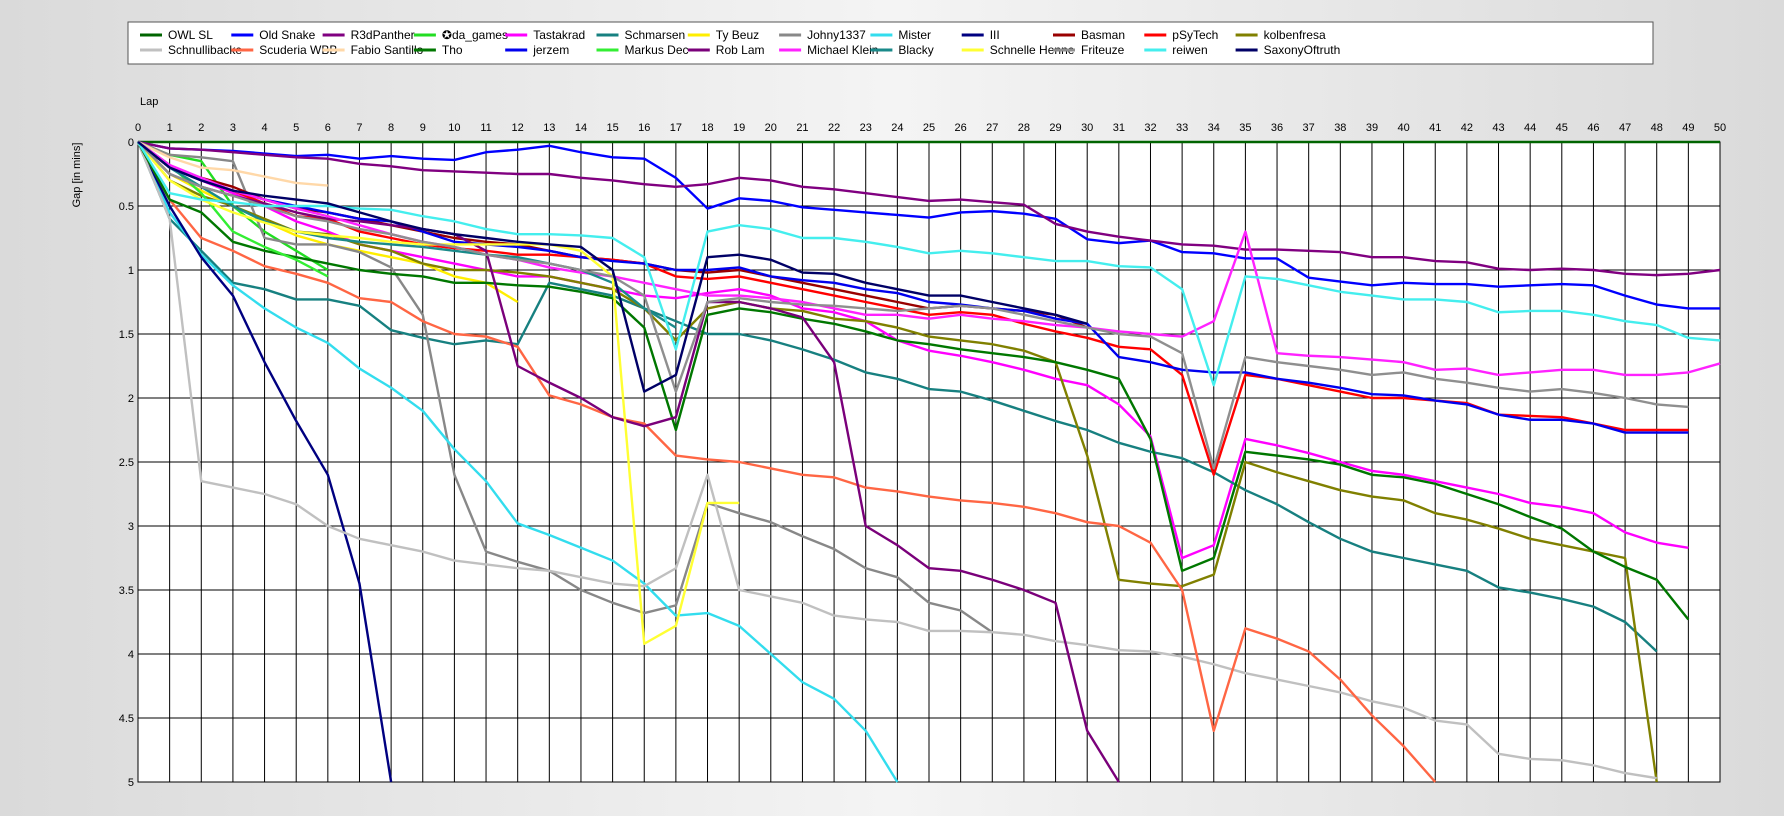 The image size is (1784, 816). What do you see at coordinates (126, 207) in the screenshot?
I see `y-tick-label: 0.5` at bounding box center [126, 207].